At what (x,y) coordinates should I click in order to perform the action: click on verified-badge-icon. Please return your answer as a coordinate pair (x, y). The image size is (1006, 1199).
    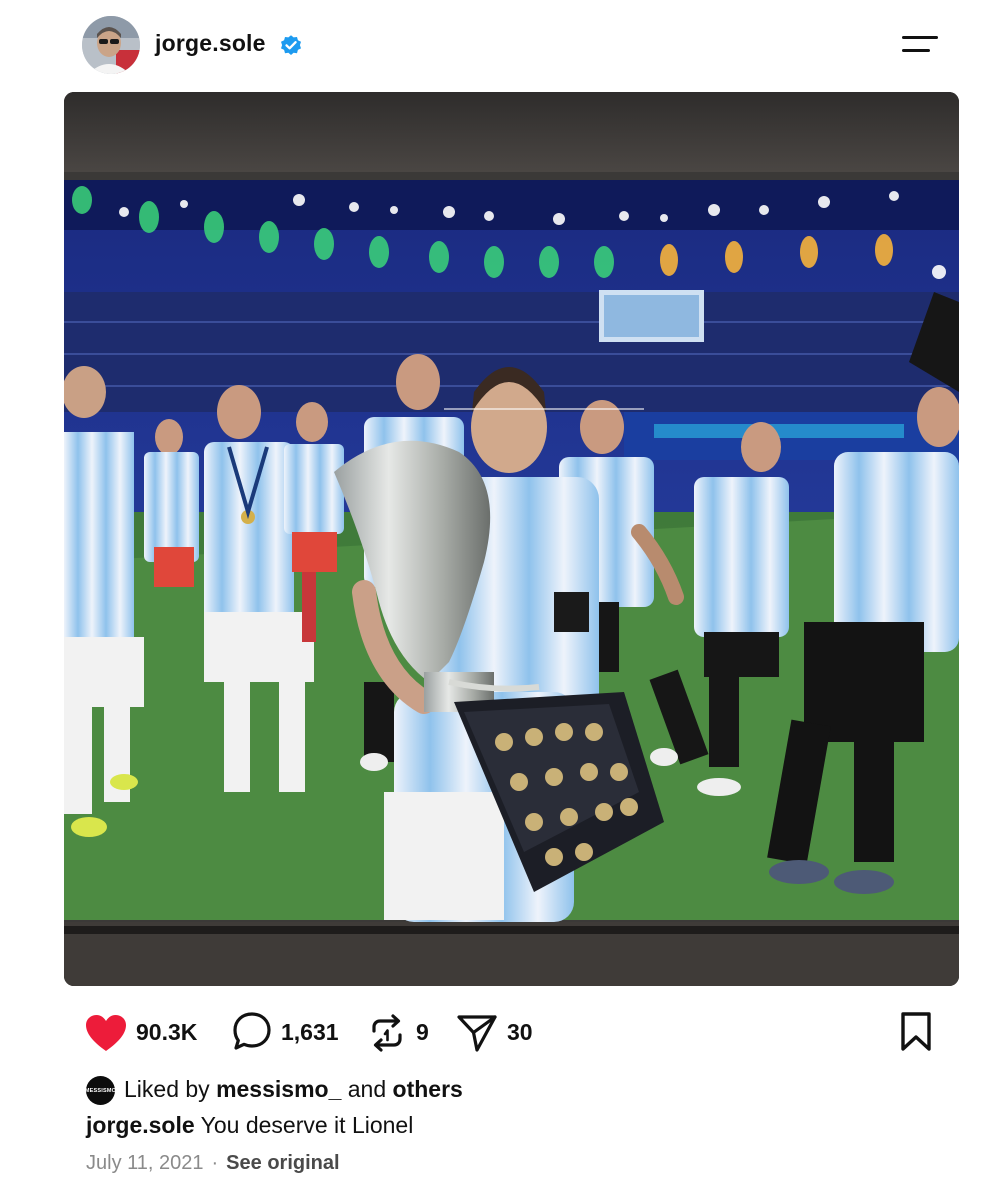
    Looking at the image, I should click on (291, 45).